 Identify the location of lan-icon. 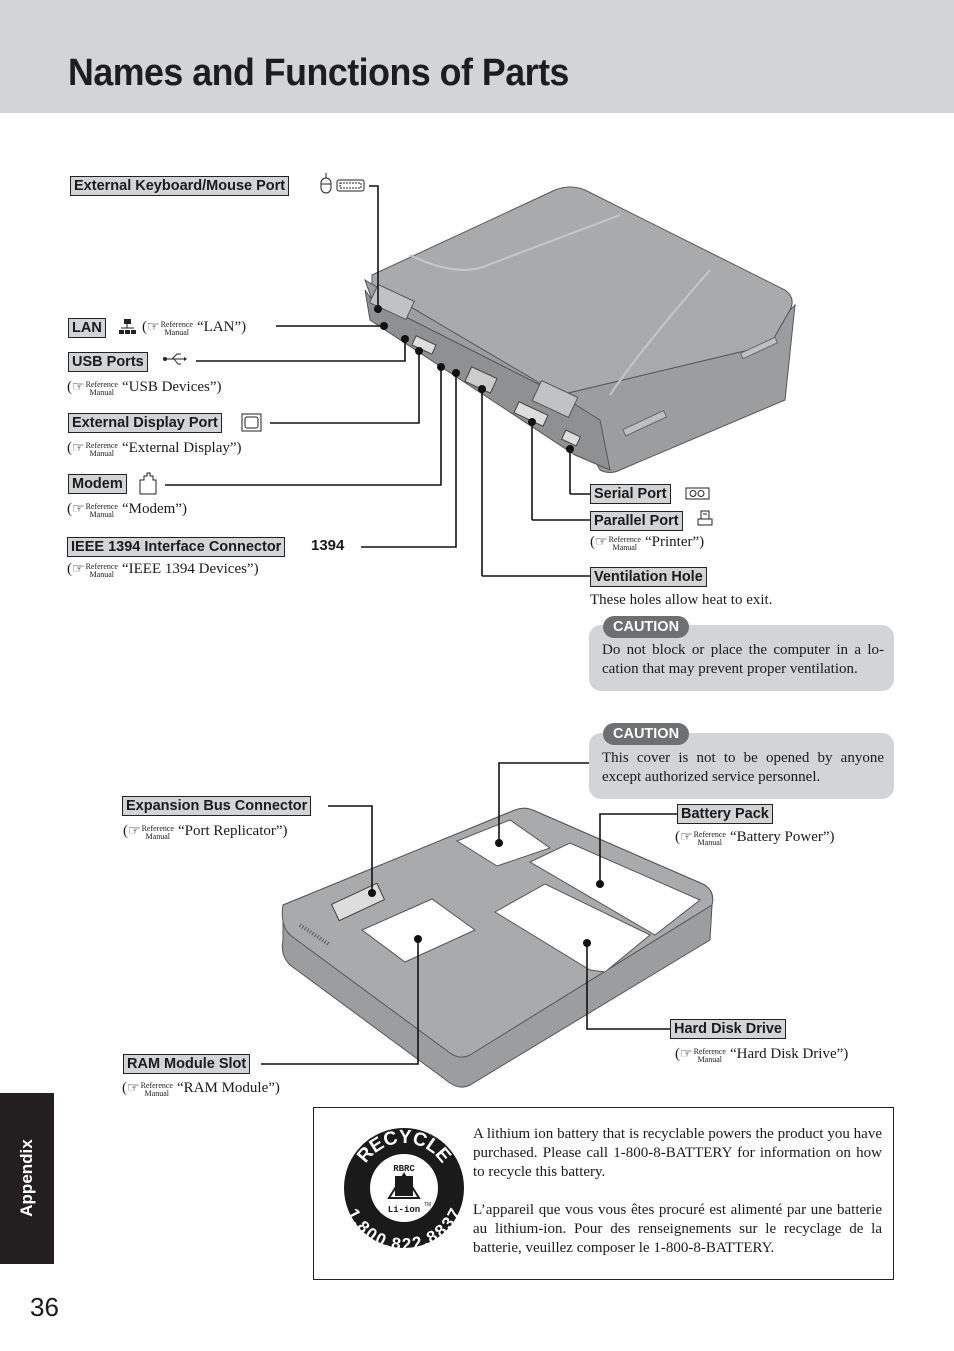
(127, 326).